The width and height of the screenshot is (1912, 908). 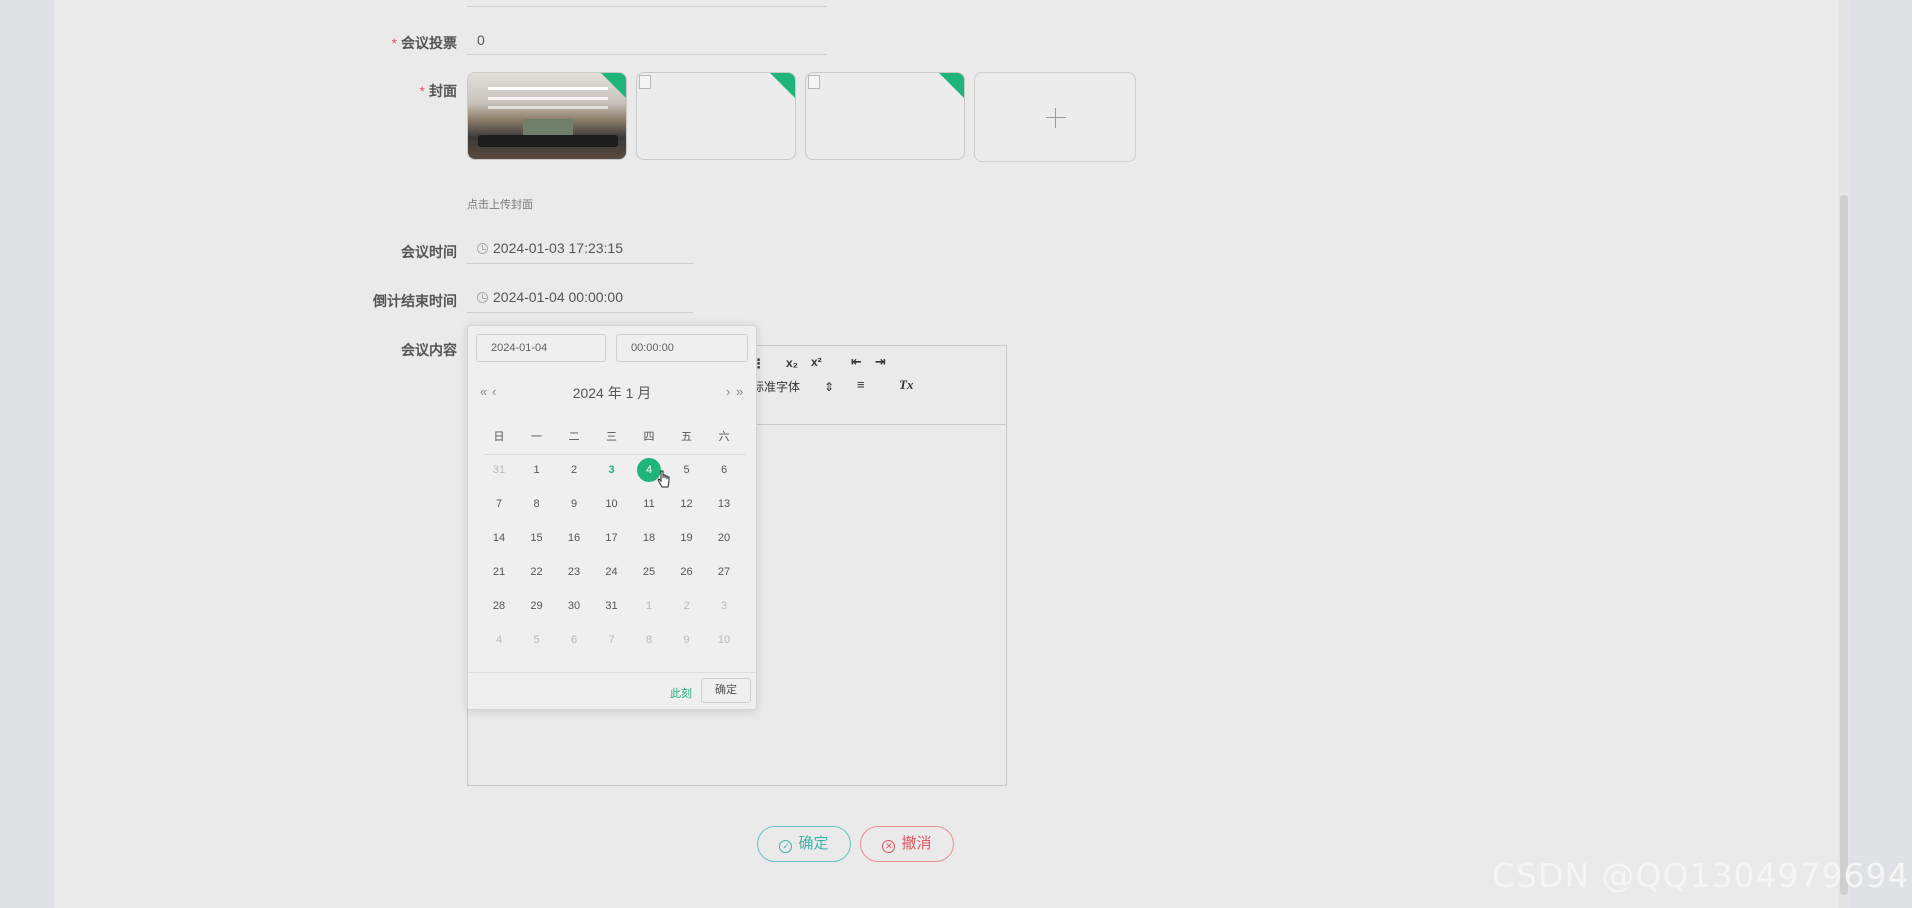 I want to click on font-select: 标准字体 ⇕, so click(x=793, y=386).